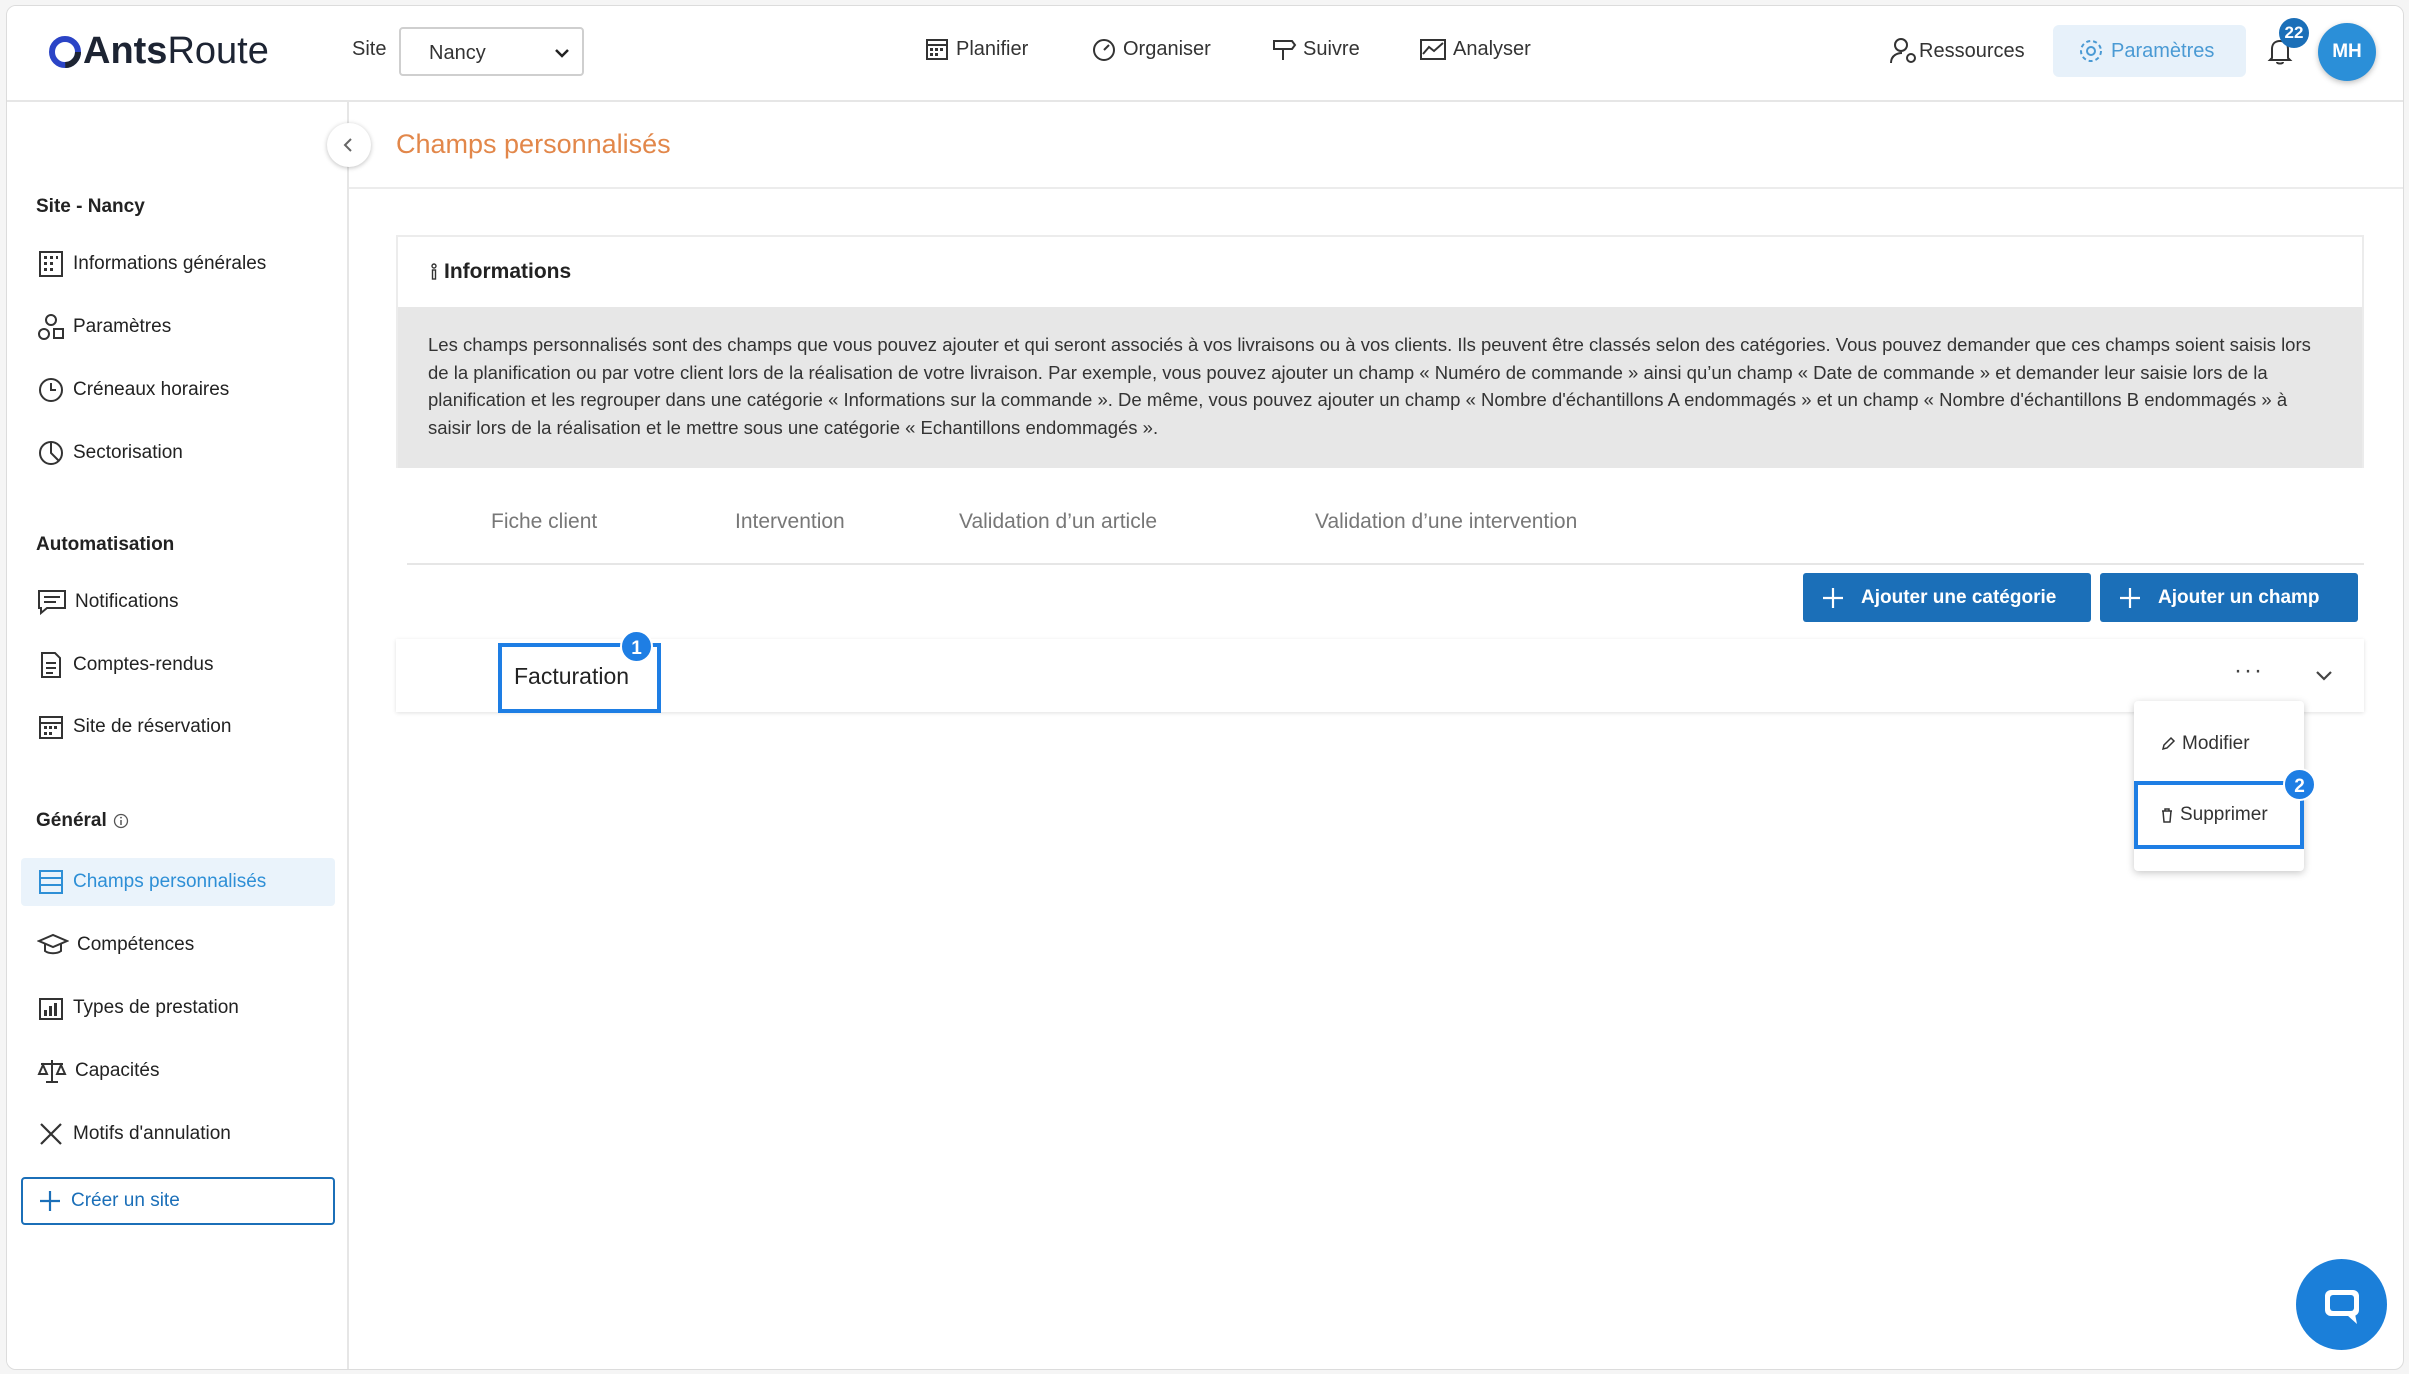 This screenshot has width=2409, height=1374. I want to click on menu-item-modifier: Modifier, so click(2219, 744).